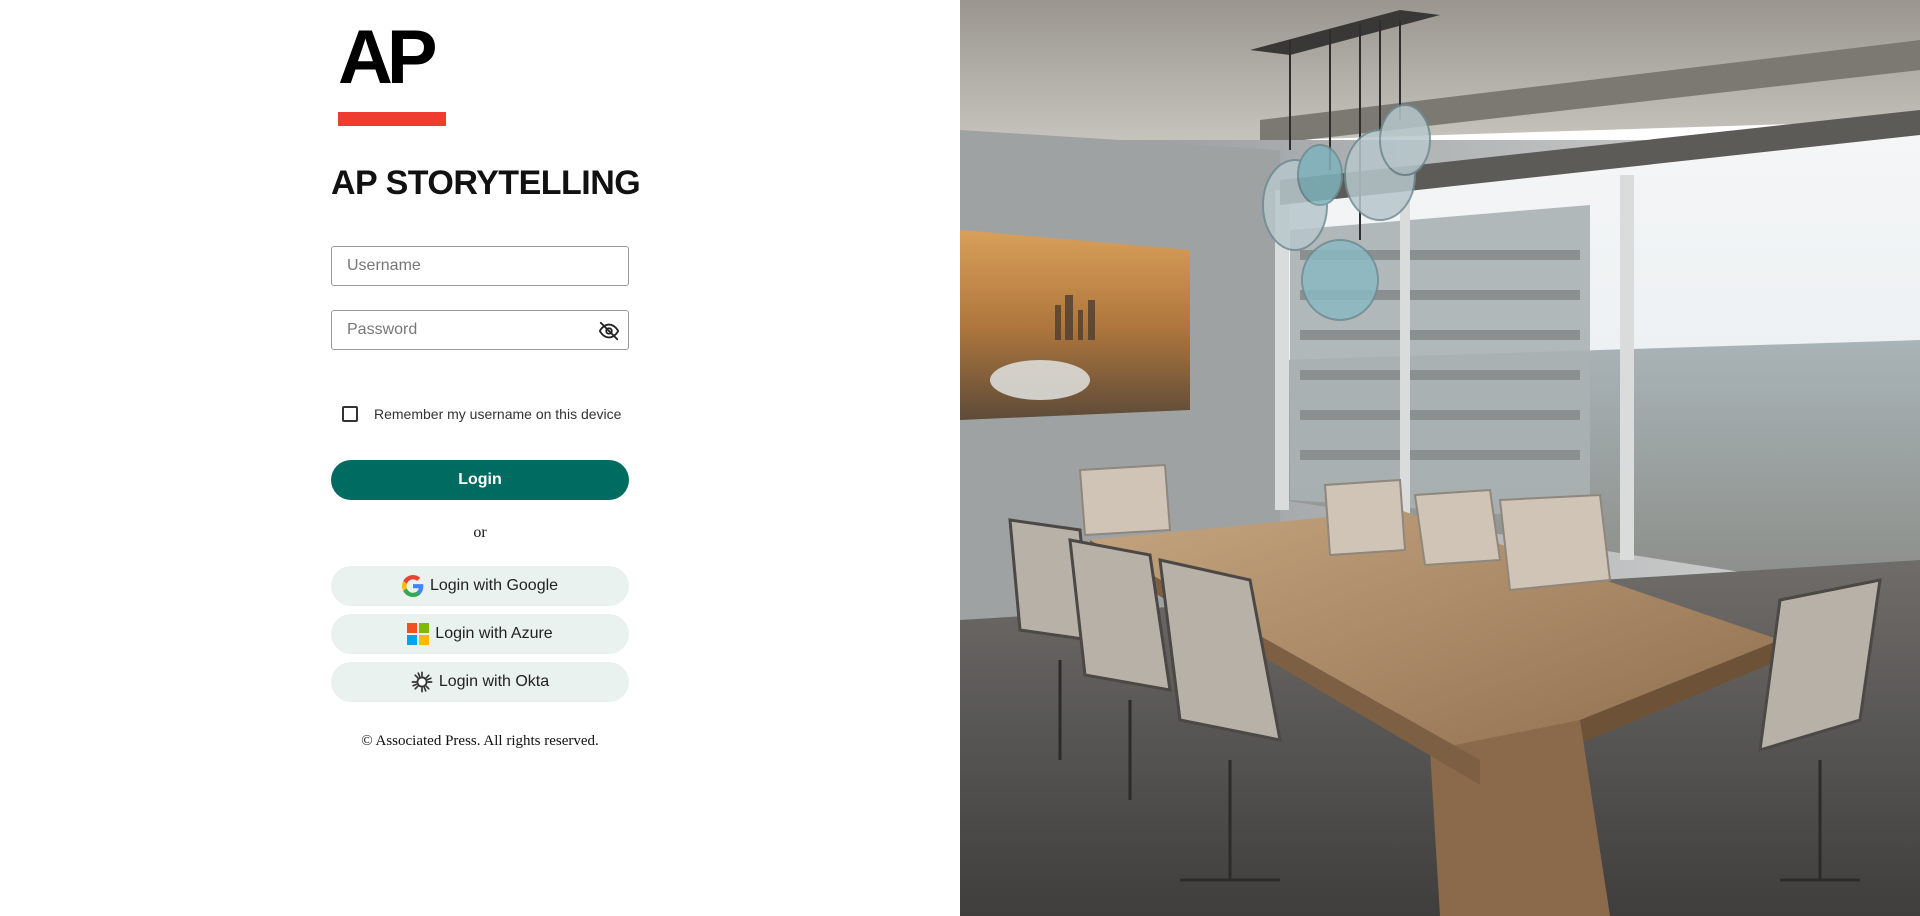 The height and width of the screenshot is (916, 1920). I want to click on remember-username-row: Remember my username on this device, so click(481, 414).